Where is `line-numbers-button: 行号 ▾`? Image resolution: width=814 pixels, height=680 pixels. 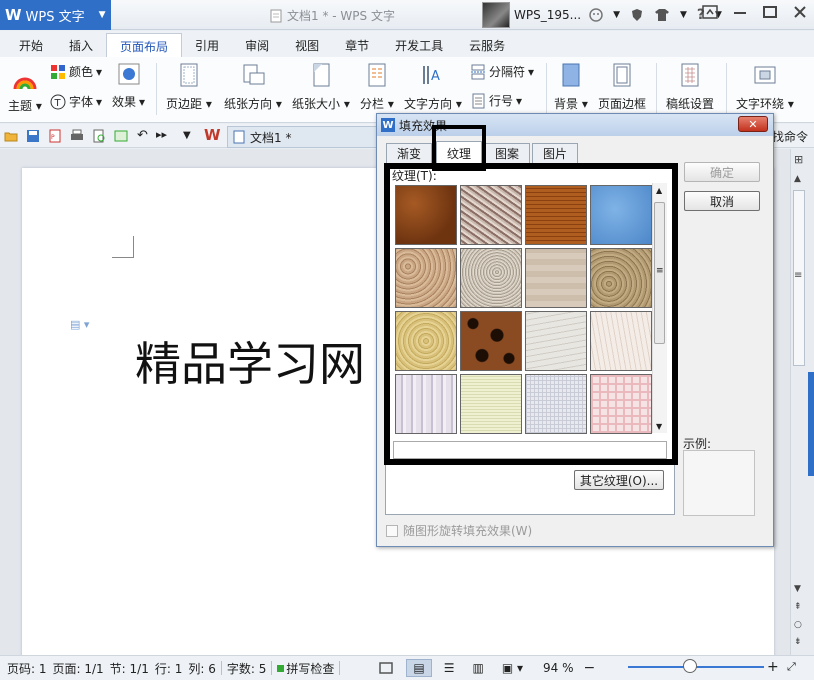 line-numbers-button: 行号 ▾ is located at coordinates (496, 100).